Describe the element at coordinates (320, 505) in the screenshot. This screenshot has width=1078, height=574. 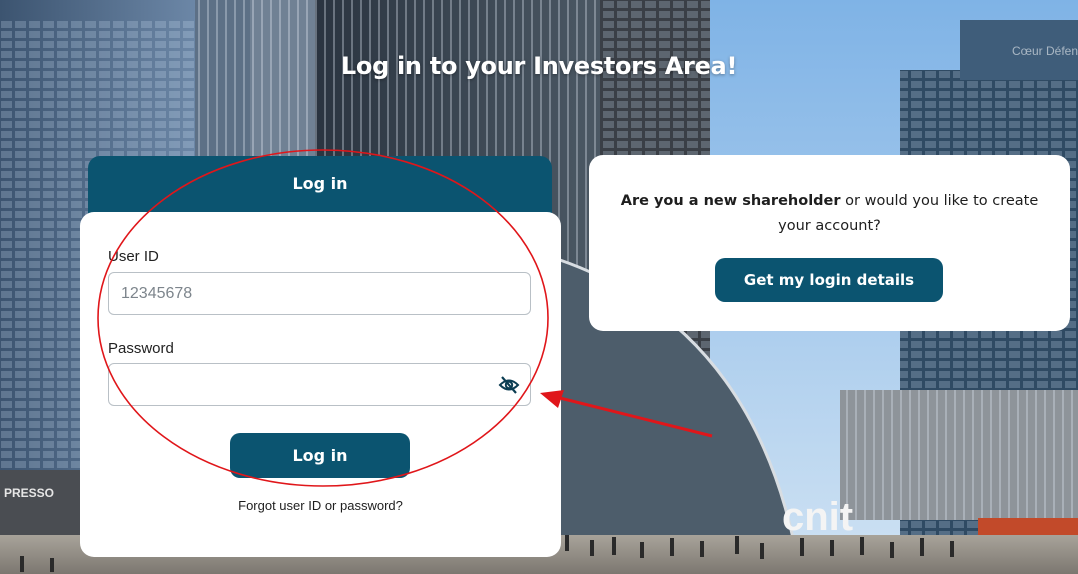
I see `forgot-credentials-link: Forgot user ID or password?` at that location.